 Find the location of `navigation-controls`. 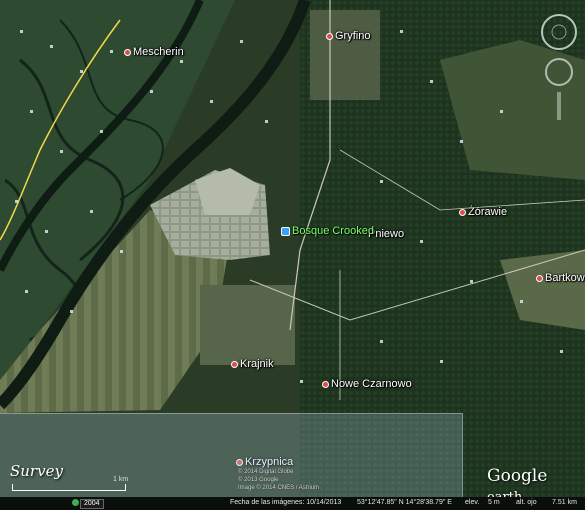

navigation-controls is located at coordinates (559, 67).